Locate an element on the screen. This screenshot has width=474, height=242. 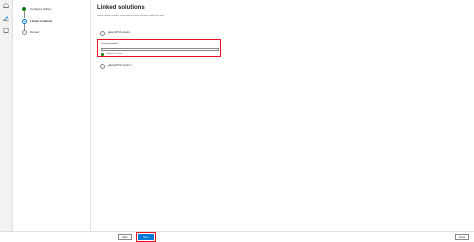
rail-item-home-label: Home is located at coordinates (6, 8).